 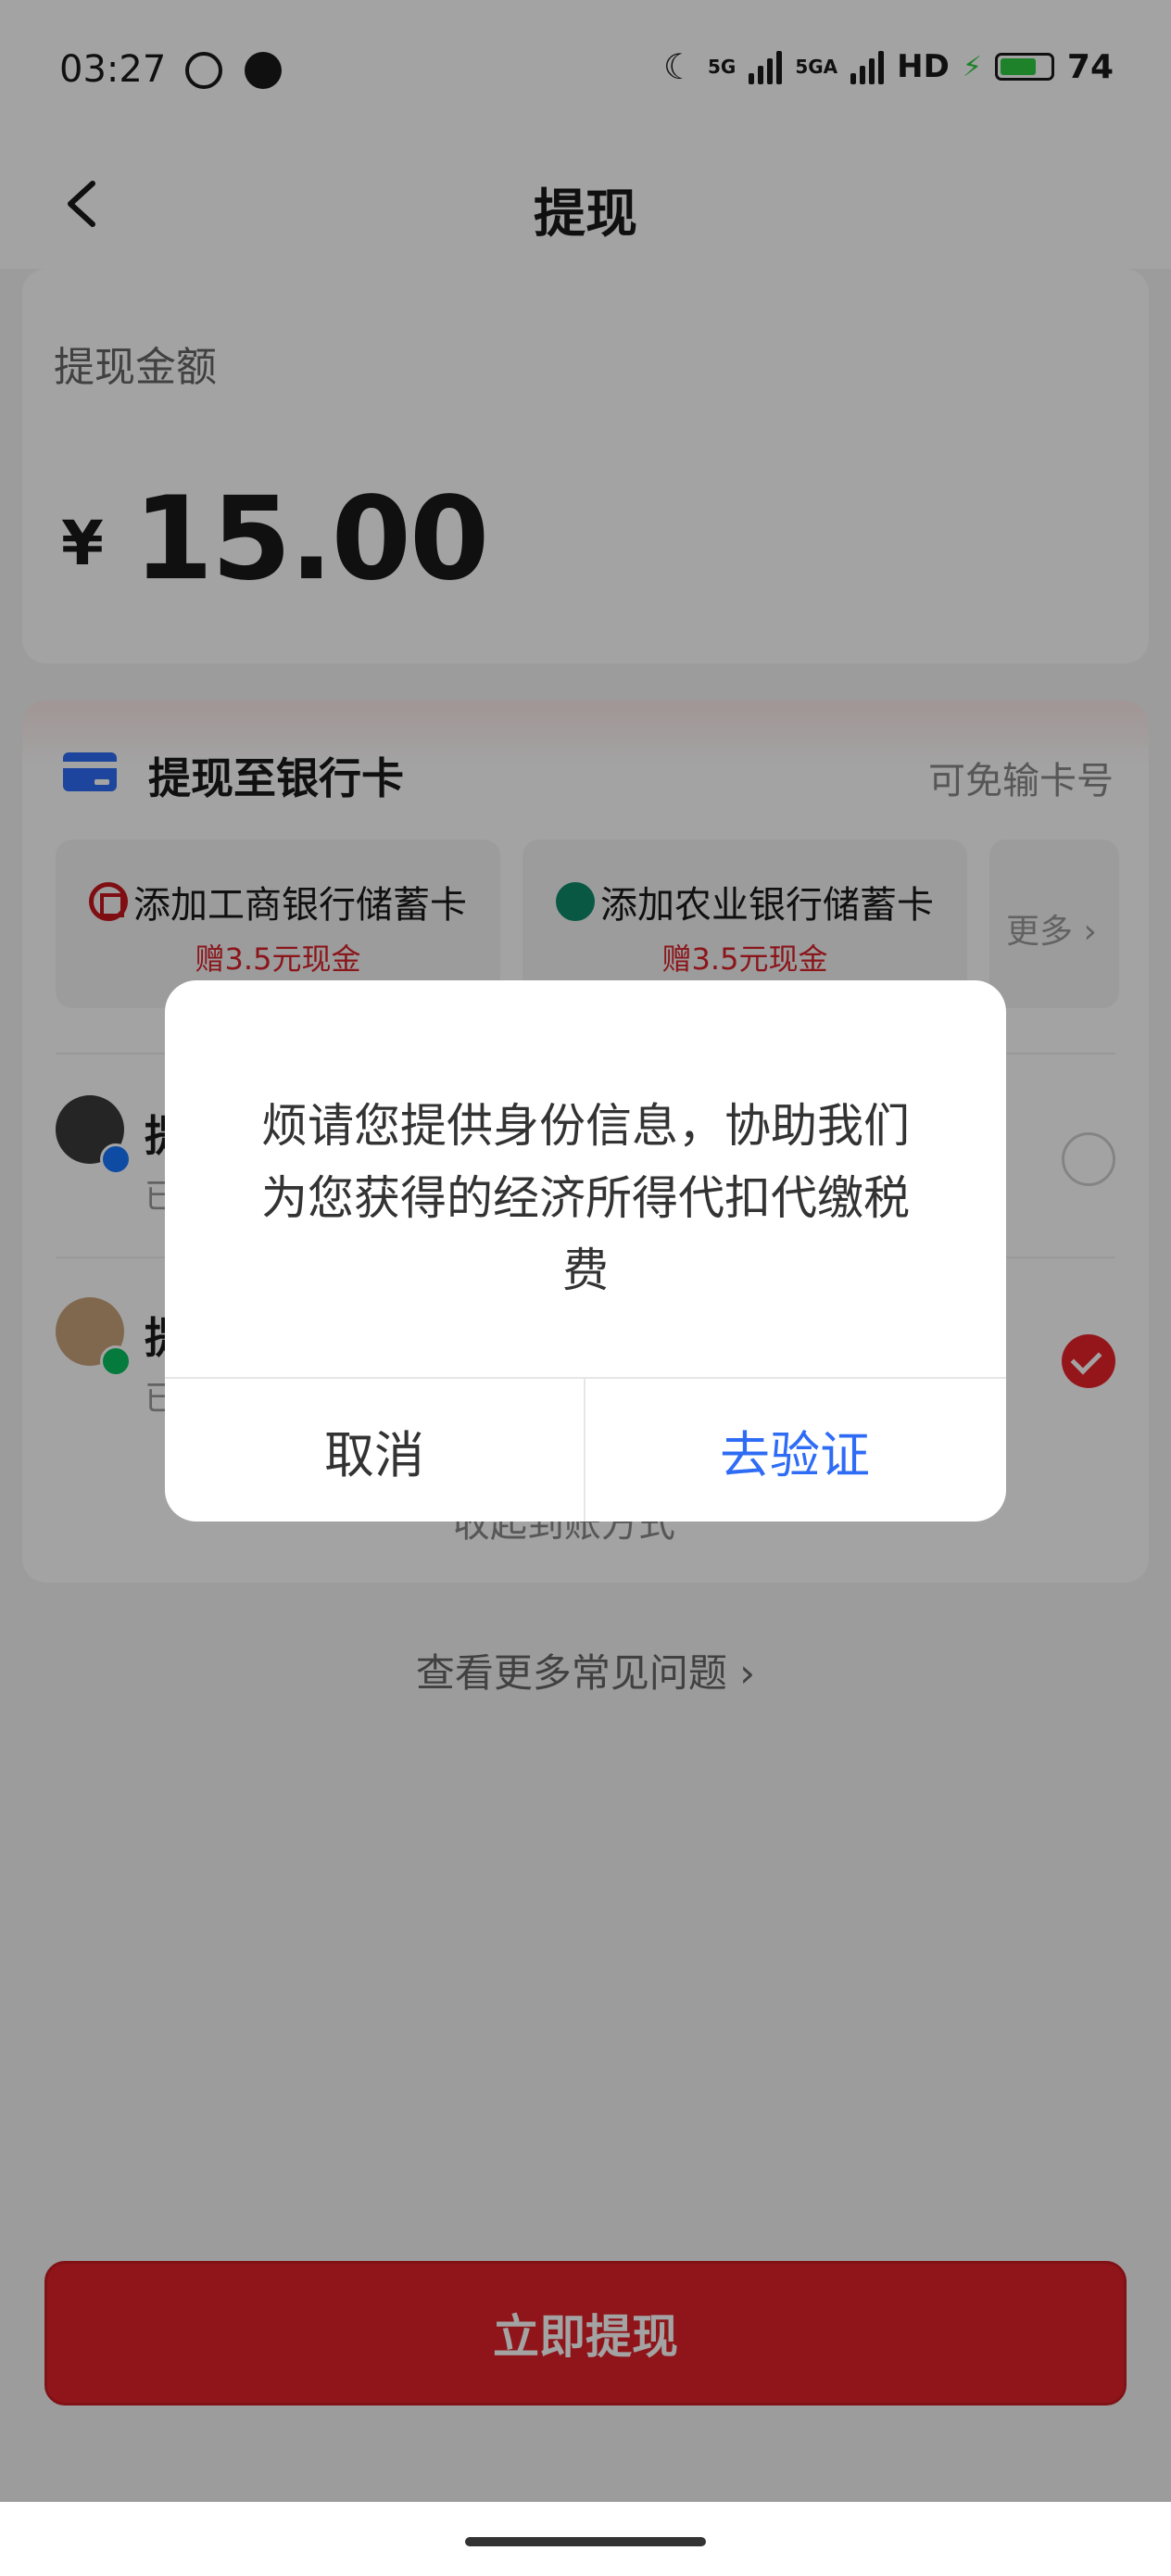 I want to click on dialog-message: 烦请您提供身份信息，协助我们为您获得的经济所得代扣代缴税费, so click(x=585, y=1198).